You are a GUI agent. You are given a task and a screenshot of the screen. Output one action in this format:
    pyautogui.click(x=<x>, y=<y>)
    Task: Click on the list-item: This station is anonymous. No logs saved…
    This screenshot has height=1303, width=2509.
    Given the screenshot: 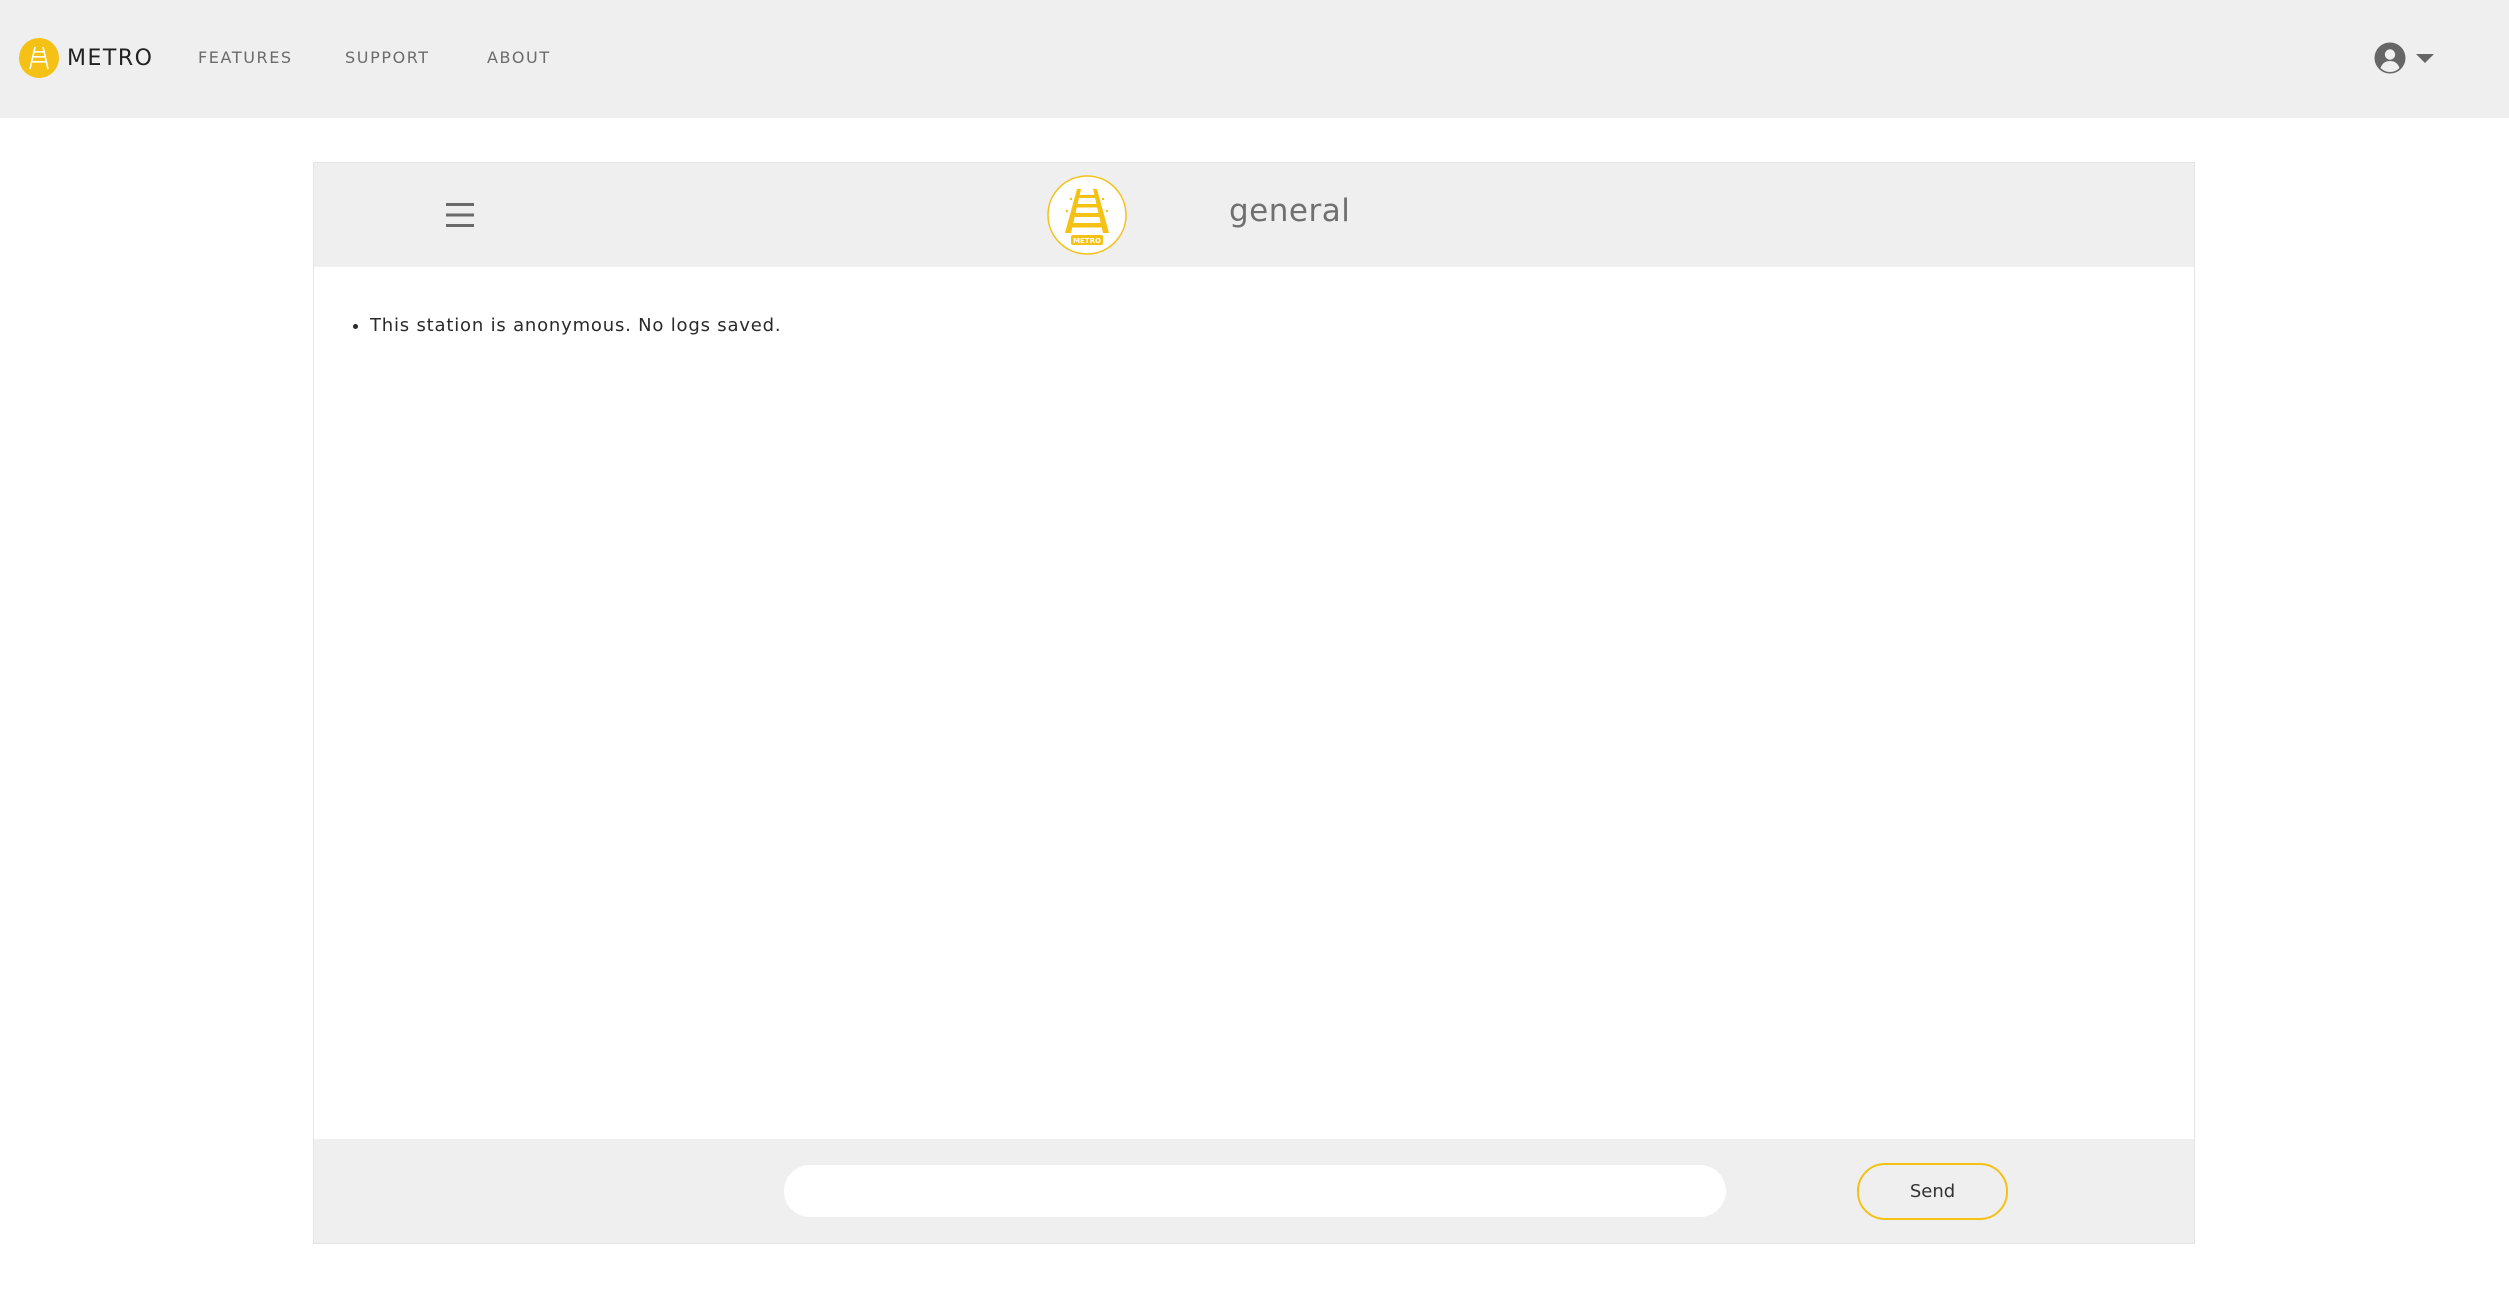 What is the action you would take?
    pyautogui.click(x=575, y=325)
    